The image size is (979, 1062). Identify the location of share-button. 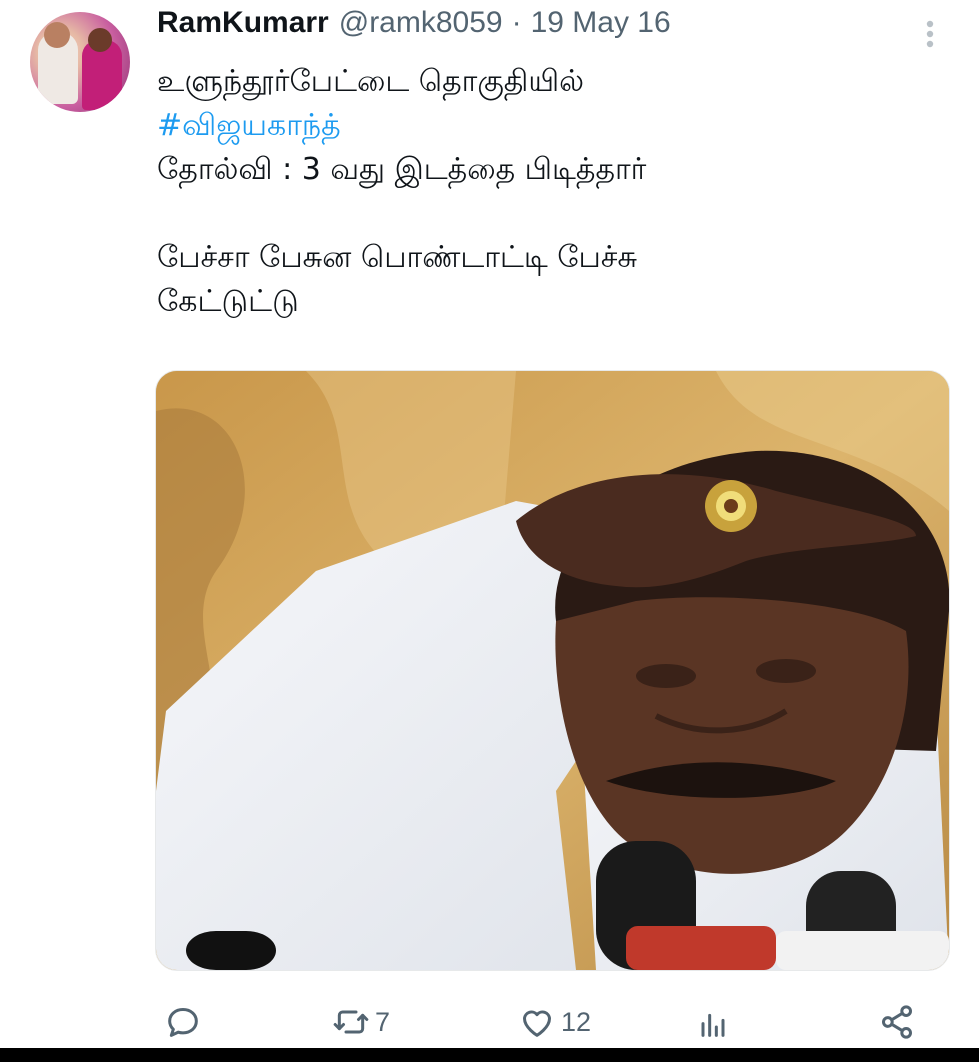
(897, 1022).